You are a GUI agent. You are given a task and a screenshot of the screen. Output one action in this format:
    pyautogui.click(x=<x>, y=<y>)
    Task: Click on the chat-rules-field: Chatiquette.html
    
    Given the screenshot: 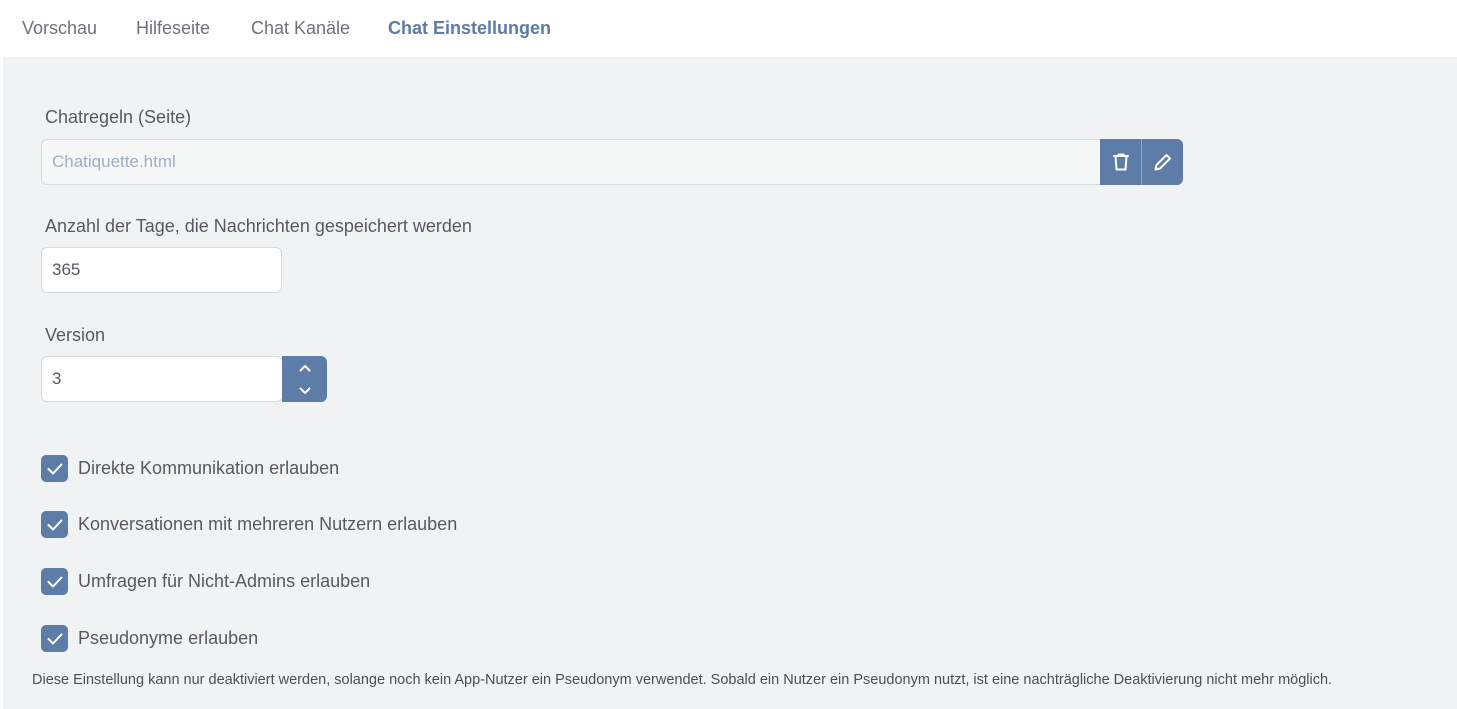 What is the action you would take?
    pyautogui.click(x=571, y=162)
    